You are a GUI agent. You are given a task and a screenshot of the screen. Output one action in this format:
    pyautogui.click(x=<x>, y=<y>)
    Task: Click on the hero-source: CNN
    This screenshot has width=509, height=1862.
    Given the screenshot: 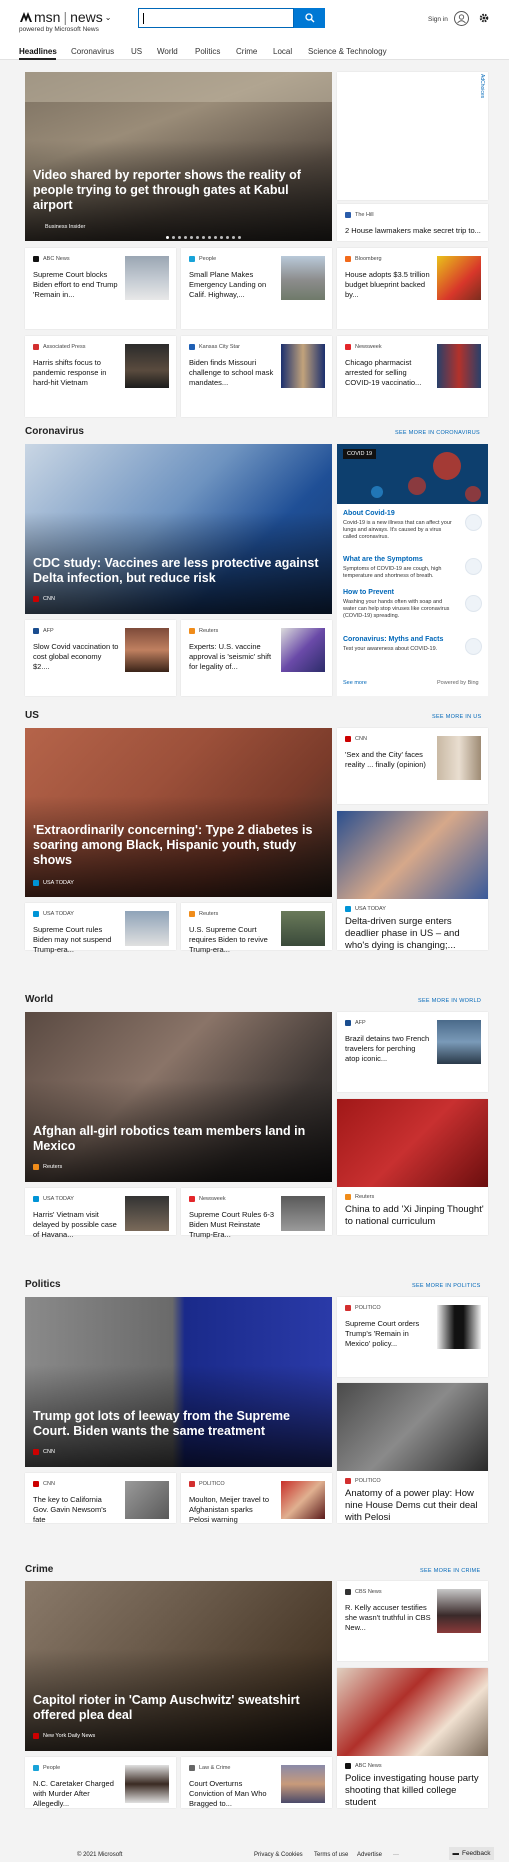 What is the action you would take?
    pyautogui.click(x=49, y=599)
    